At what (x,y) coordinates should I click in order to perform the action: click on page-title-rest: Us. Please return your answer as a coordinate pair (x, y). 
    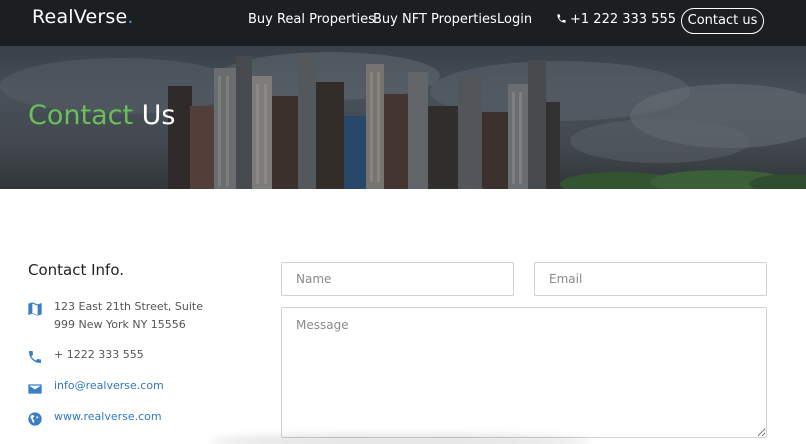
    Looking at the image, I should click on (158, 115).